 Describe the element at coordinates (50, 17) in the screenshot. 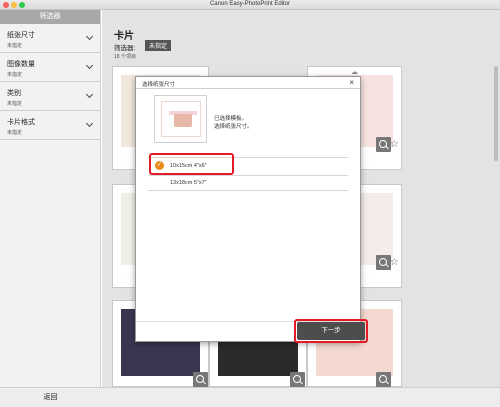

I see `sidebar-header: 筛选器` at that location.